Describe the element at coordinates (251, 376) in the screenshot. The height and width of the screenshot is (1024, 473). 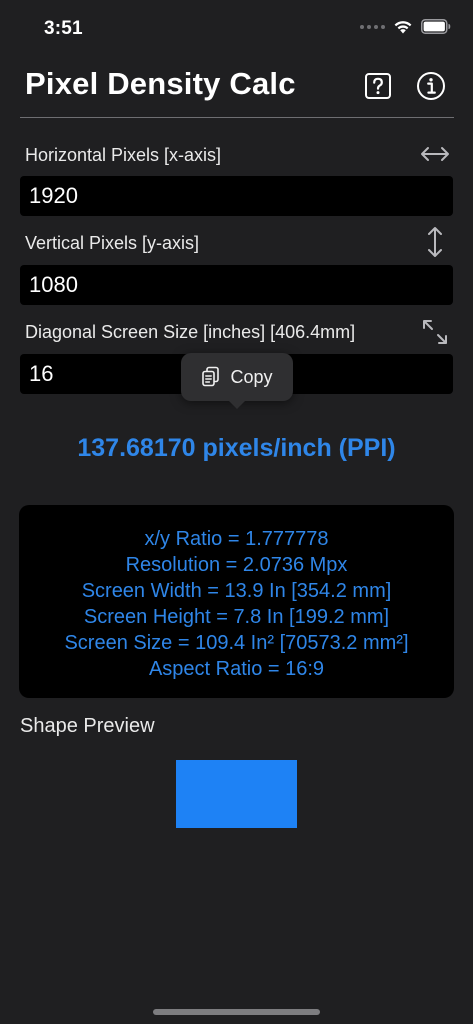
I see `copy-label: Copy` at that location.